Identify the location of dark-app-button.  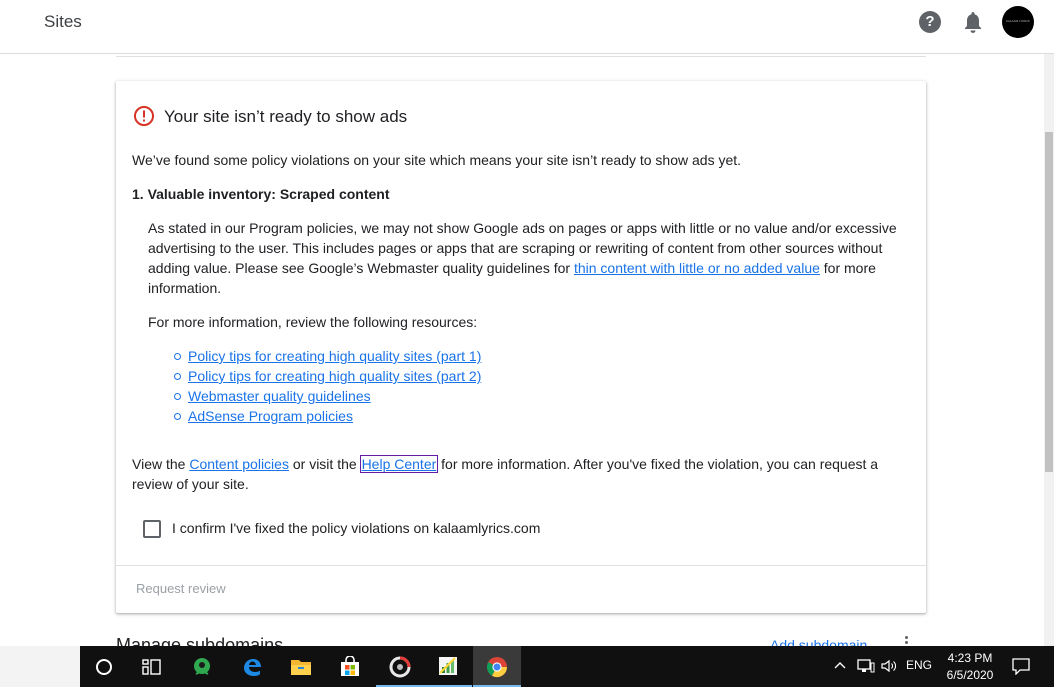
(400, 666).